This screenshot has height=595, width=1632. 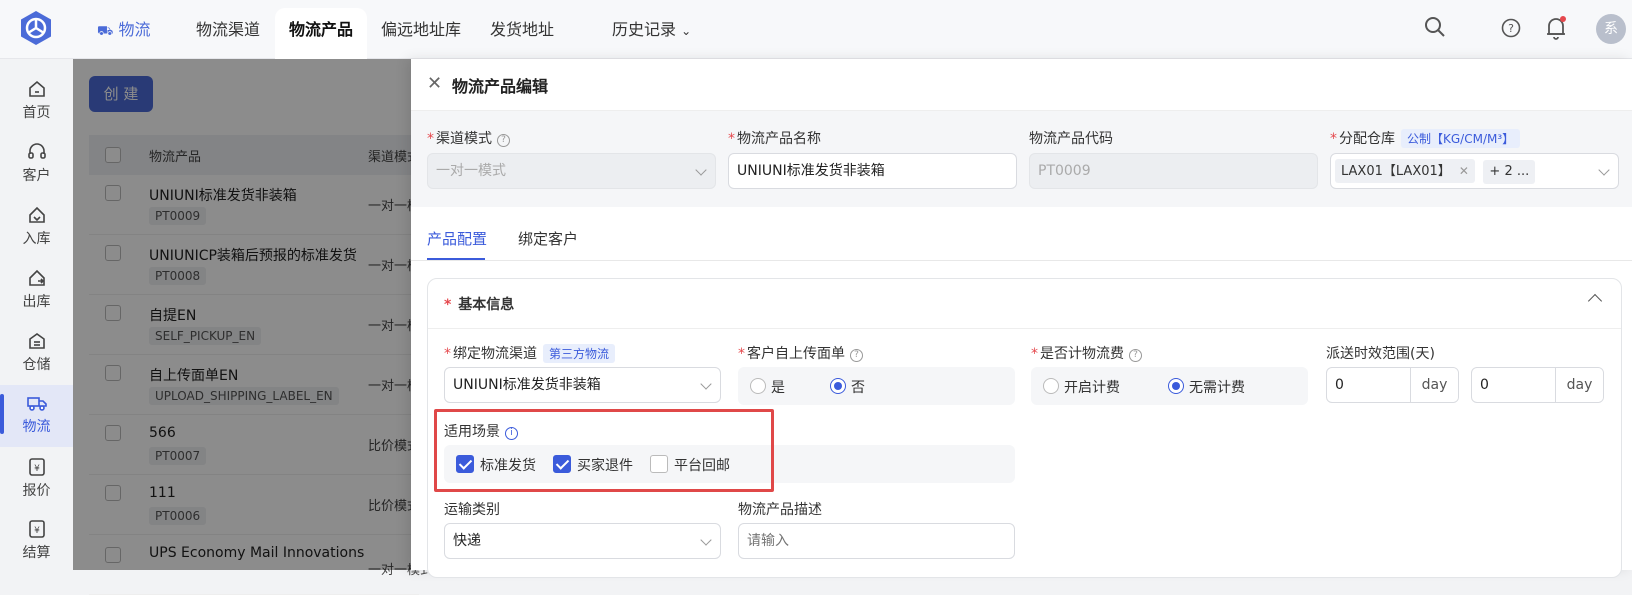 What do you see at coordinates (800, 353) in the screenshot?
I see `self-label-label: * 客户自上传面单?` at bounding box center [800, 353].